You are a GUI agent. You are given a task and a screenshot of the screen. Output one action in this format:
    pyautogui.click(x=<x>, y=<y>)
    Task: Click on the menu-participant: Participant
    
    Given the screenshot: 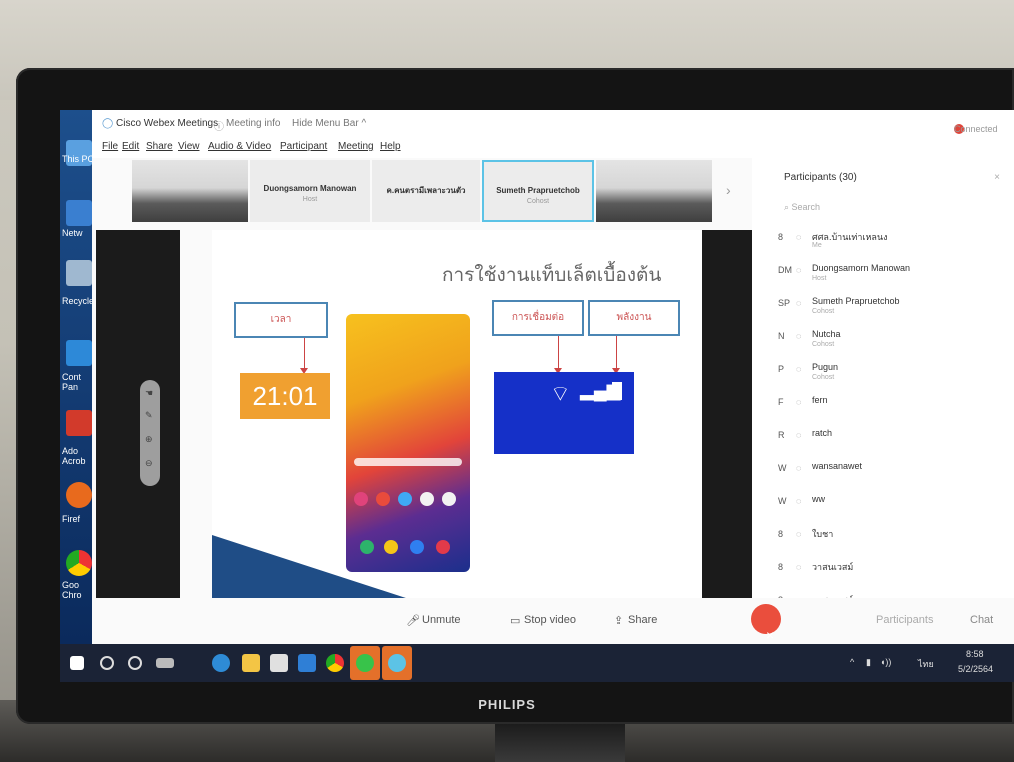 What is the action you would take?
    pyautogui.click(x=303, y=146)
    